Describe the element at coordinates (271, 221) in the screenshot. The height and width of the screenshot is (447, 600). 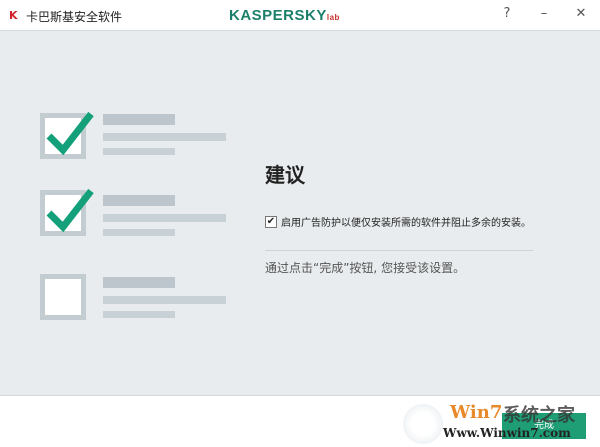
I see `ad-protection-checkbox: ✔` at that location.